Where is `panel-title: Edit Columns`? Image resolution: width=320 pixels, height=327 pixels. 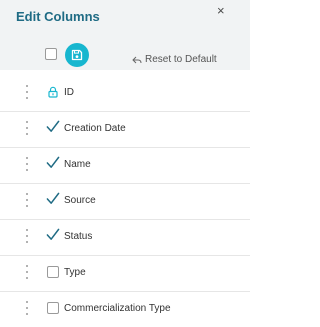 panel-title: Edit Columns is located at coordinates (58, 16).